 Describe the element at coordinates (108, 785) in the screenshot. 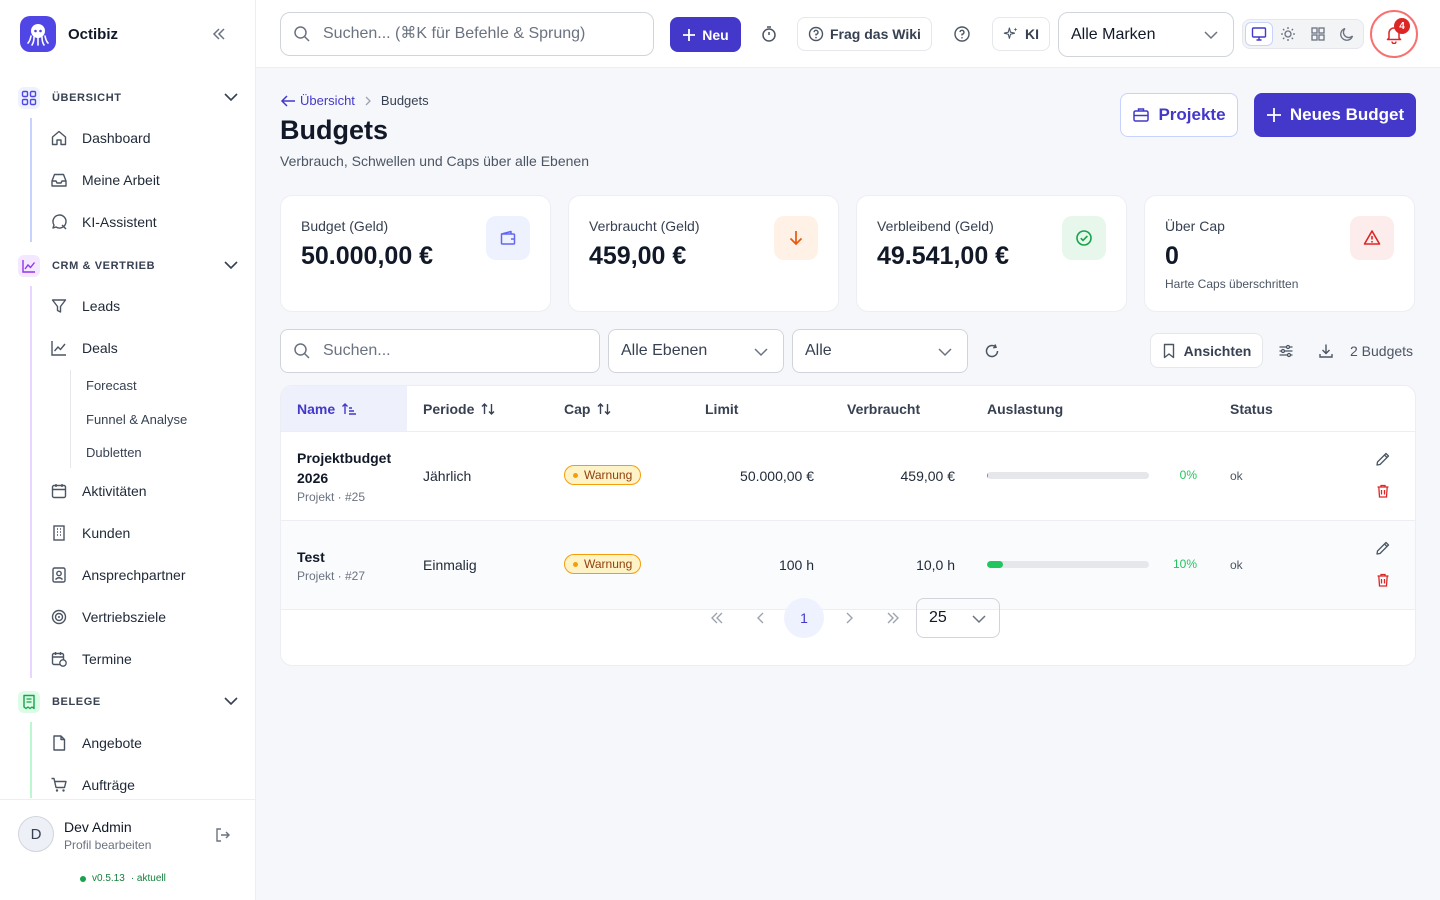

I see `sidebar-item-label: Aufträge` at that location.